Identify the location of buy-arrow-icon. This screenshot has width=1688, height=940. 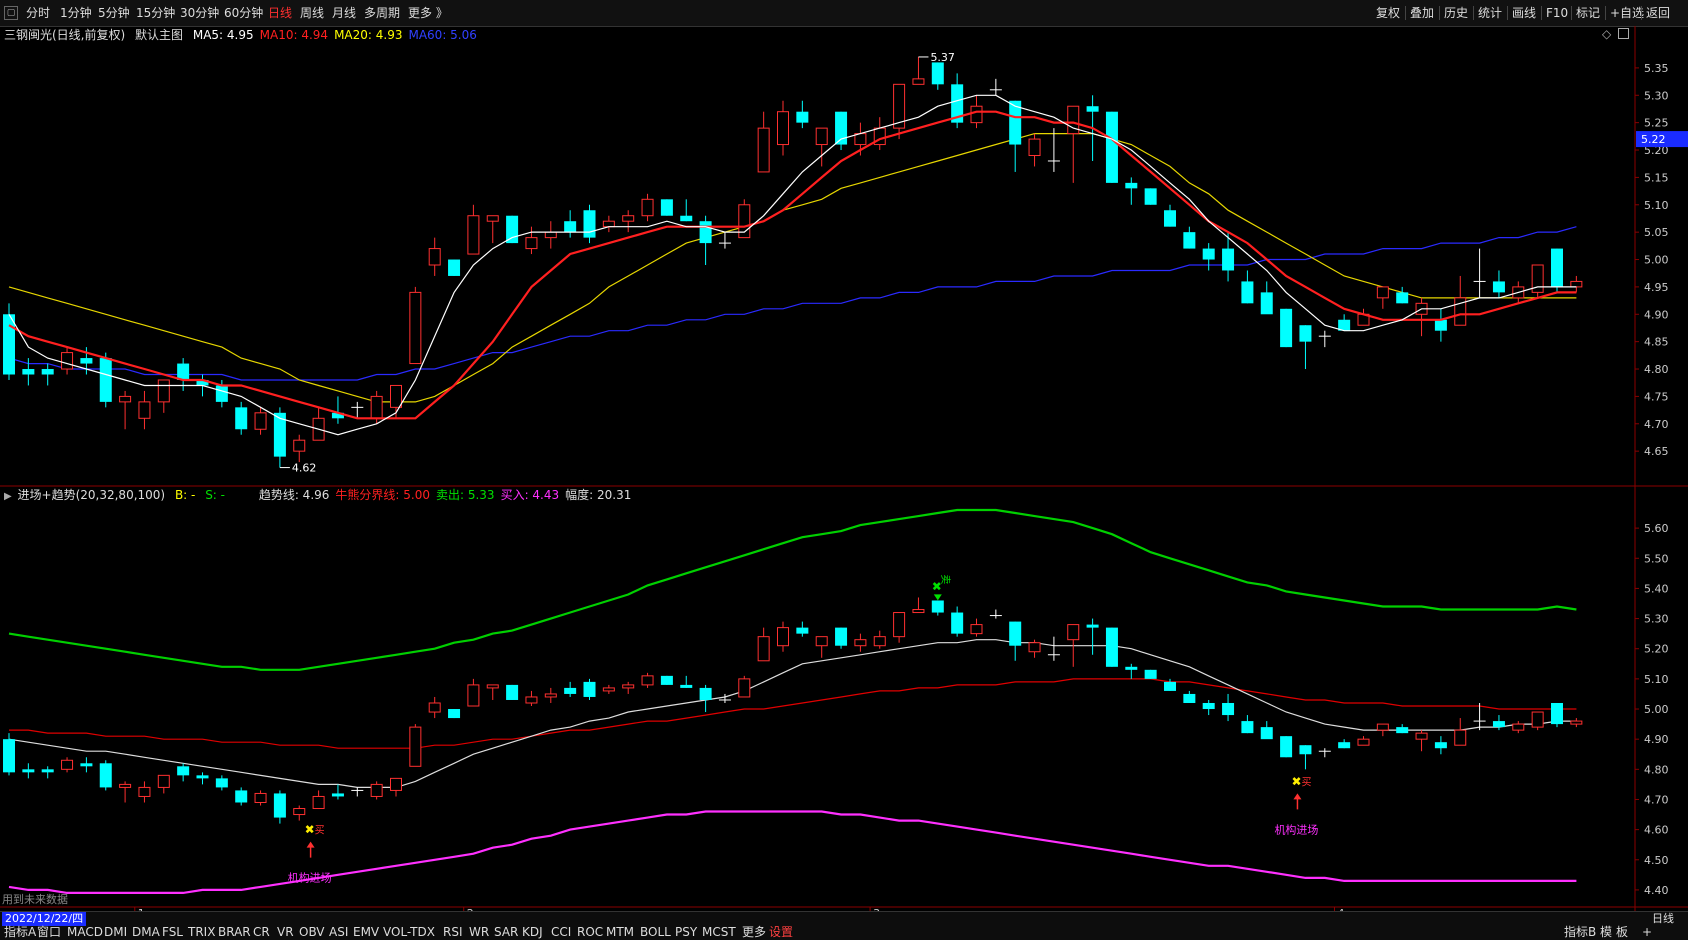
(310, 844).